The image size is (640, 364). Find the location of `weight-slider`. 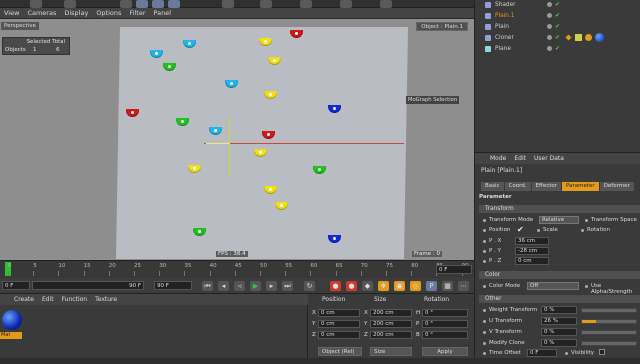

weight-slider is located at coordinates (609, 310).